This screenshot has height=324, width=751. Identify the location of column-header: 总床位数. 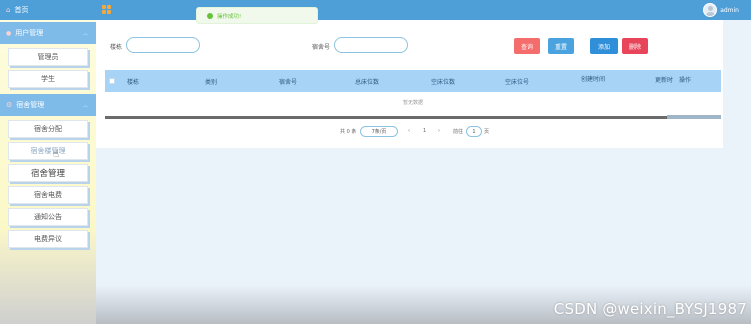
(367, 82).